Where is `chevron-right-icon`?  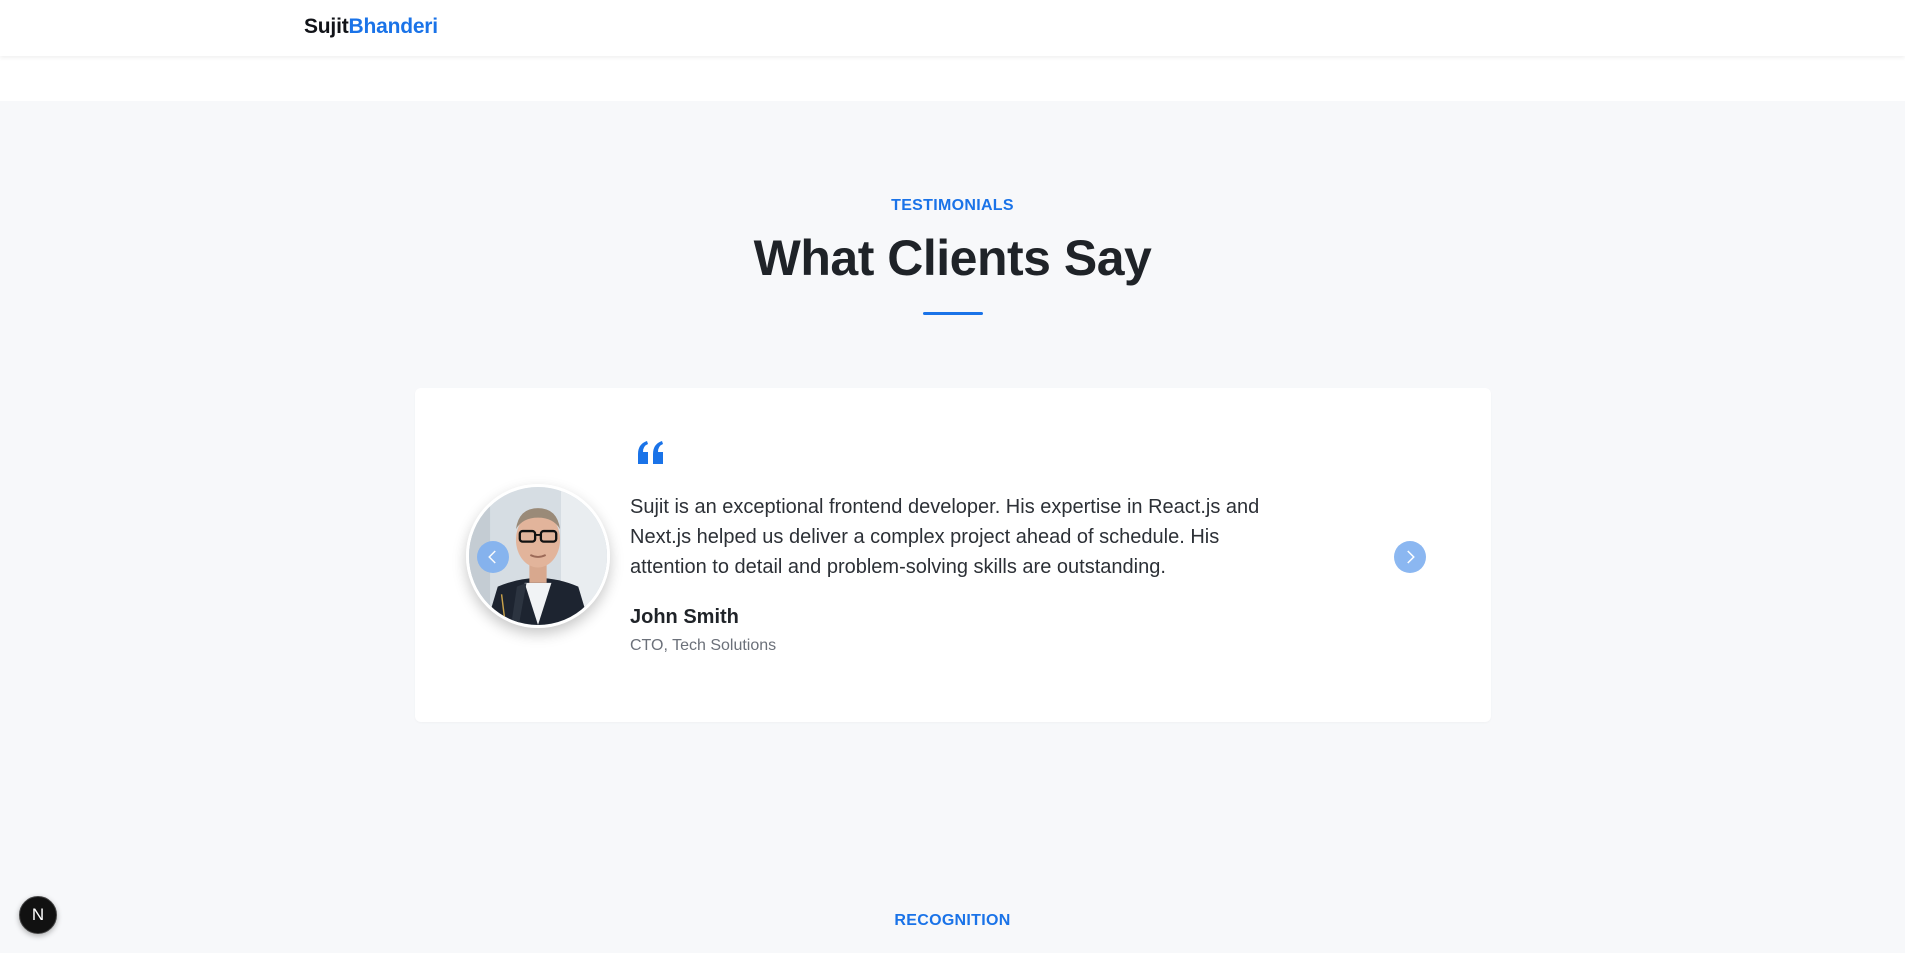
chevron-right-icon is located at coordinates (1411, 557).